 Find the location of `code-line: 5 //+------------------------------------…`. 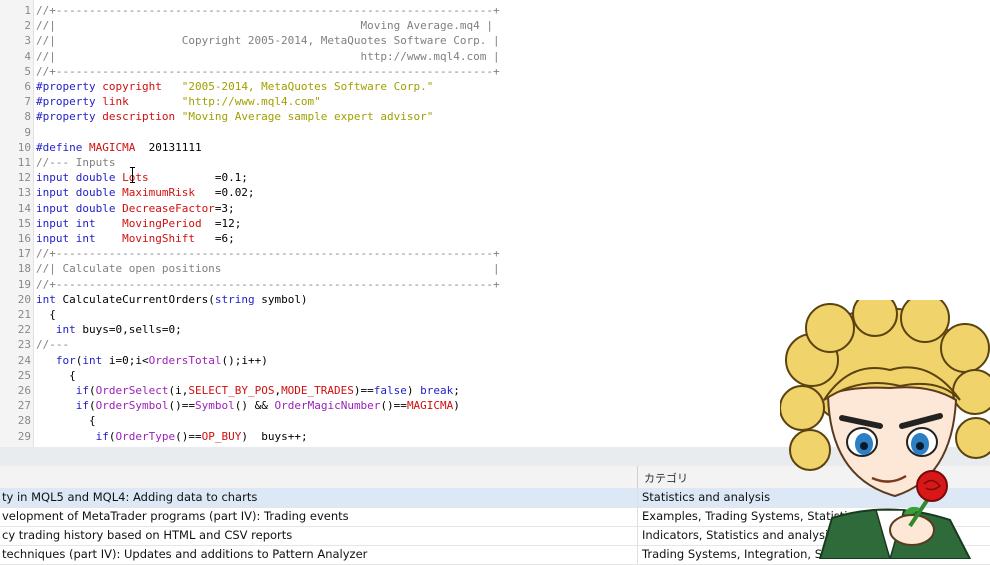

code-line: 5 //+------------------------------------… is located at coordinates (495, 71).